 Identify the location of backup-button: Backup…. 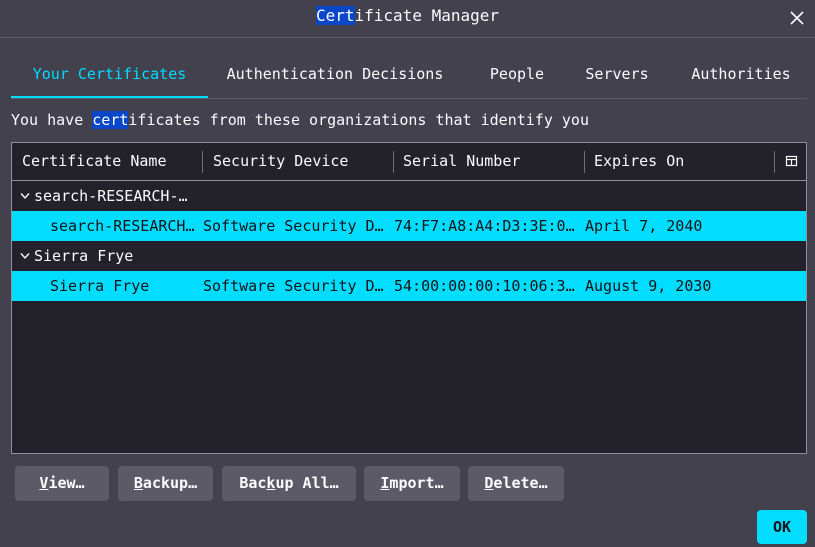
(165, 483).